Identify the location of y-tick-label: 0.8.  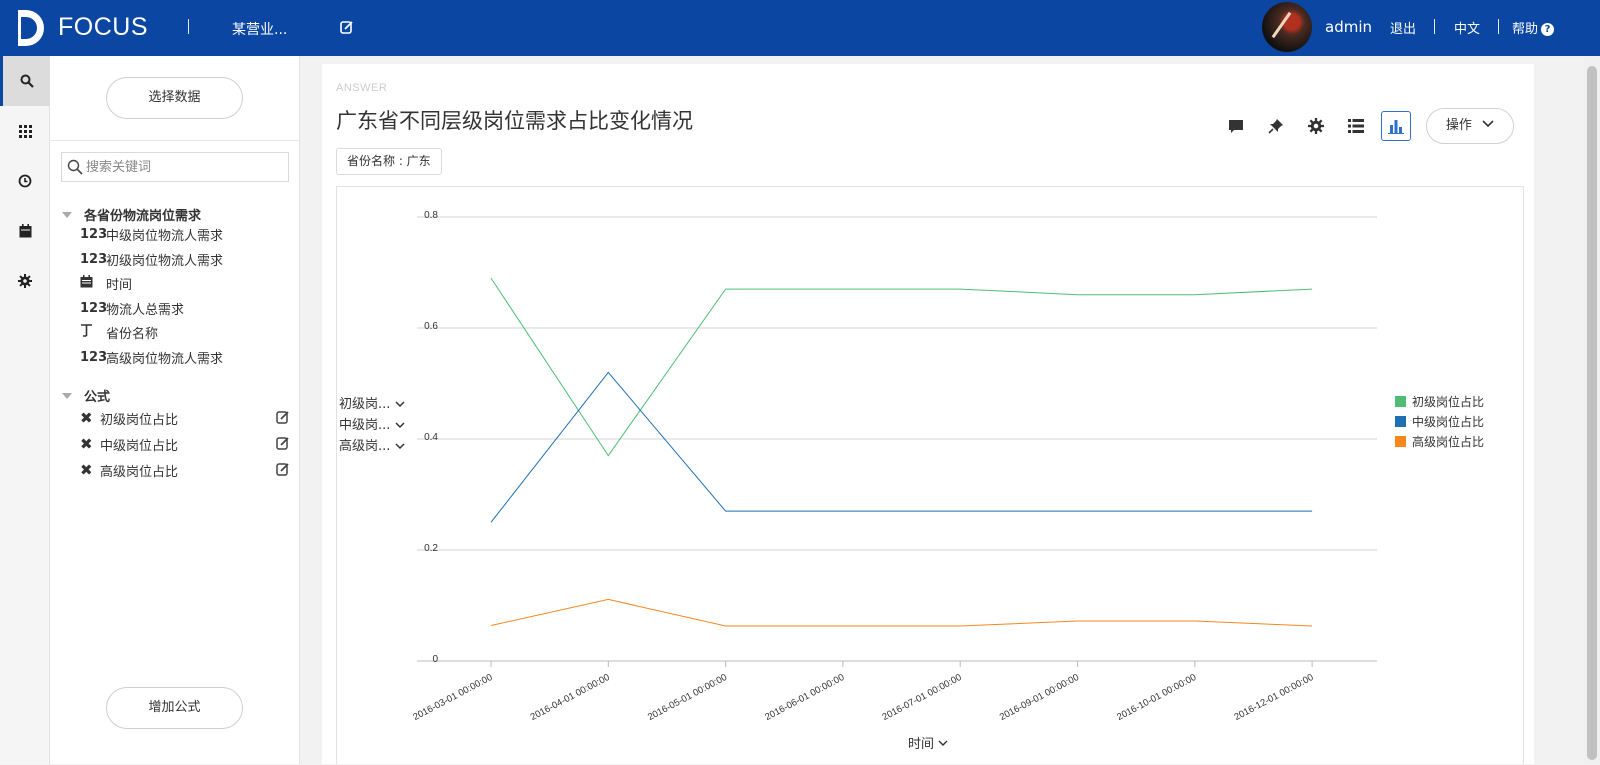
(431, 215).